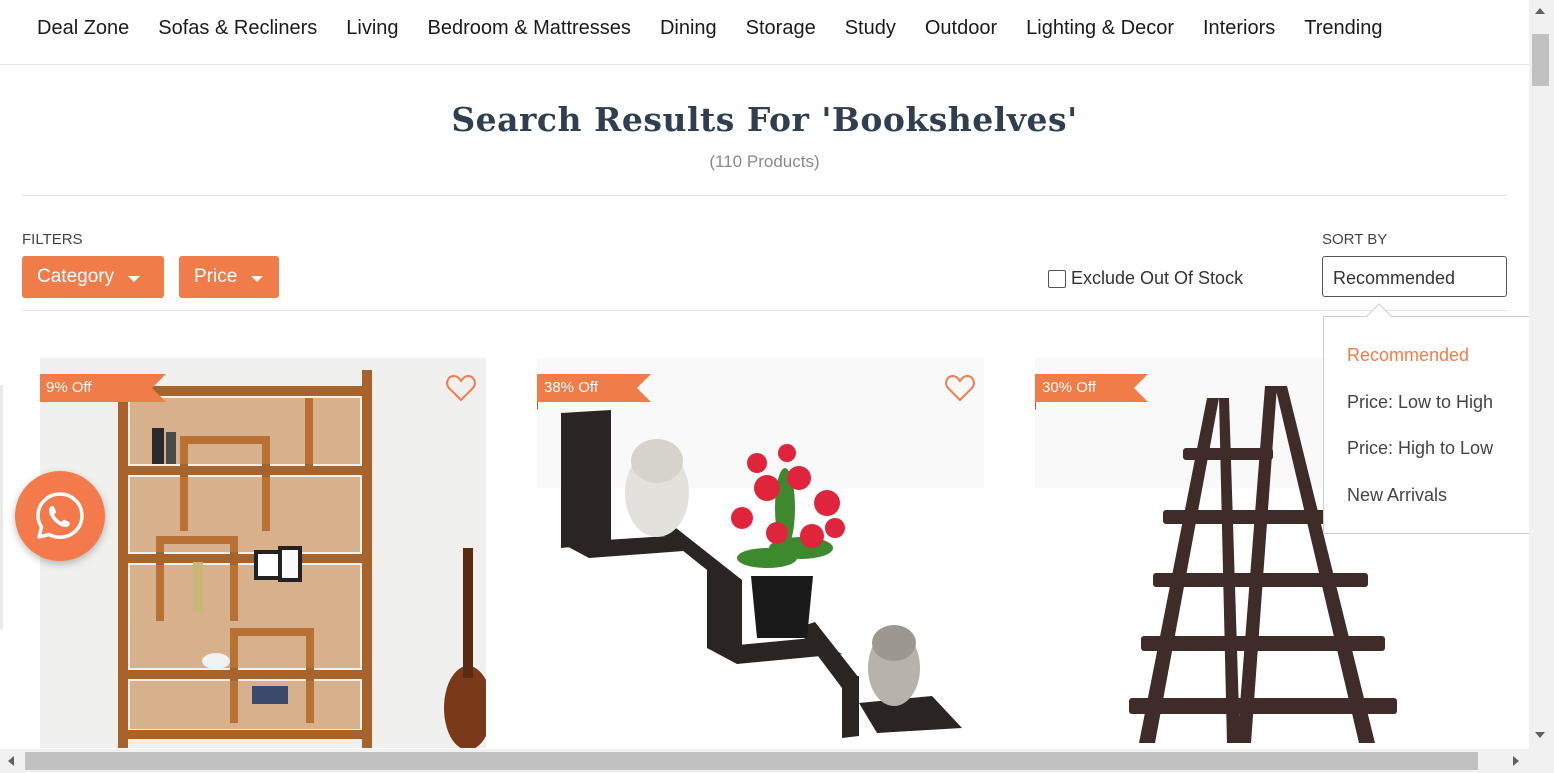 Image resolution: width=1554 pixels, height=773 pixels. I want to click on whatsapp-chat-button, so click(60, 516).